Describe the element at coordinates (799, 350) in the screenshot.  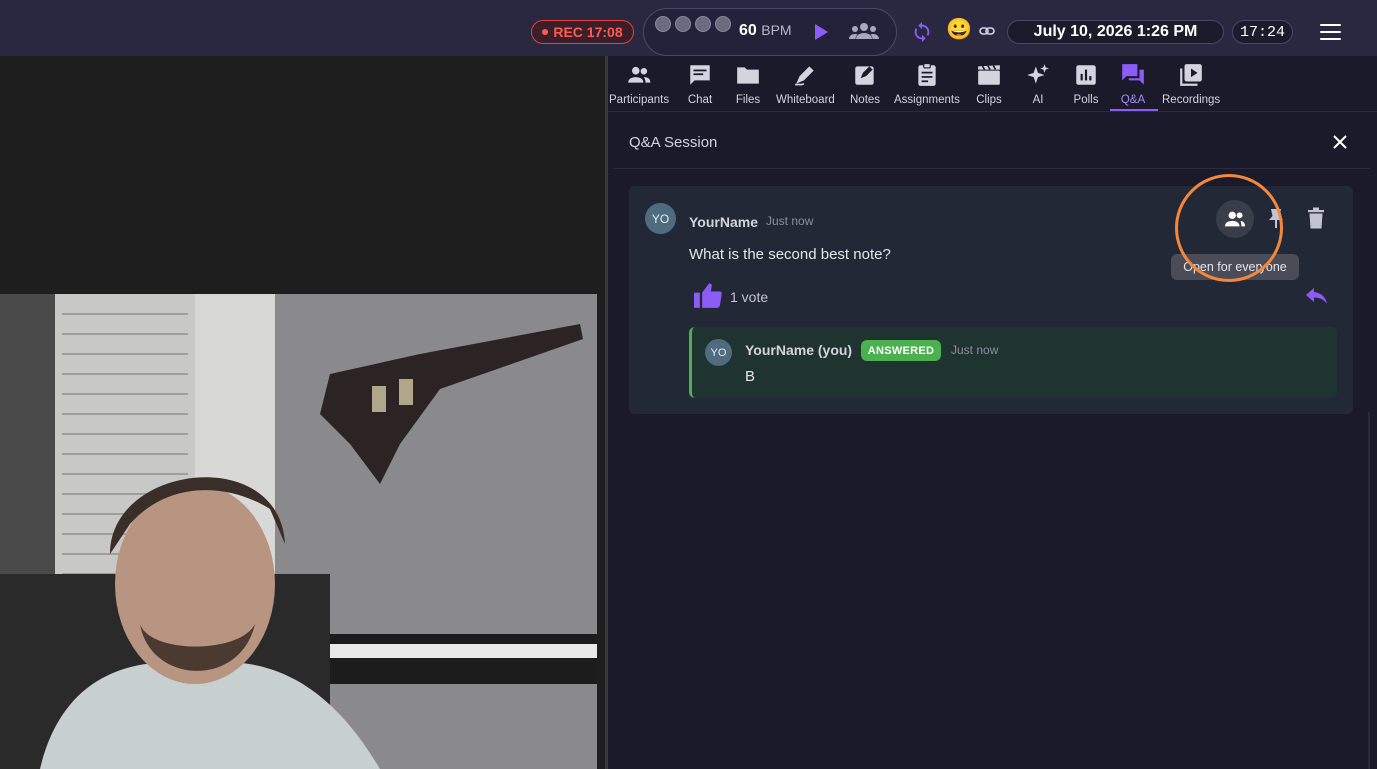
I see `answer-author: YourName (you)` at that location.